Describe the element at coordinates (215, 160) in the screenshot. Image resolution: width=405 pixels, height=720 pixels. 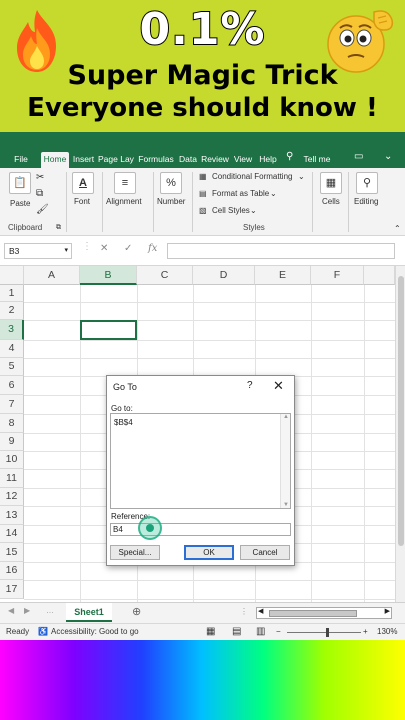
I see `tab-review: Review` at that location.